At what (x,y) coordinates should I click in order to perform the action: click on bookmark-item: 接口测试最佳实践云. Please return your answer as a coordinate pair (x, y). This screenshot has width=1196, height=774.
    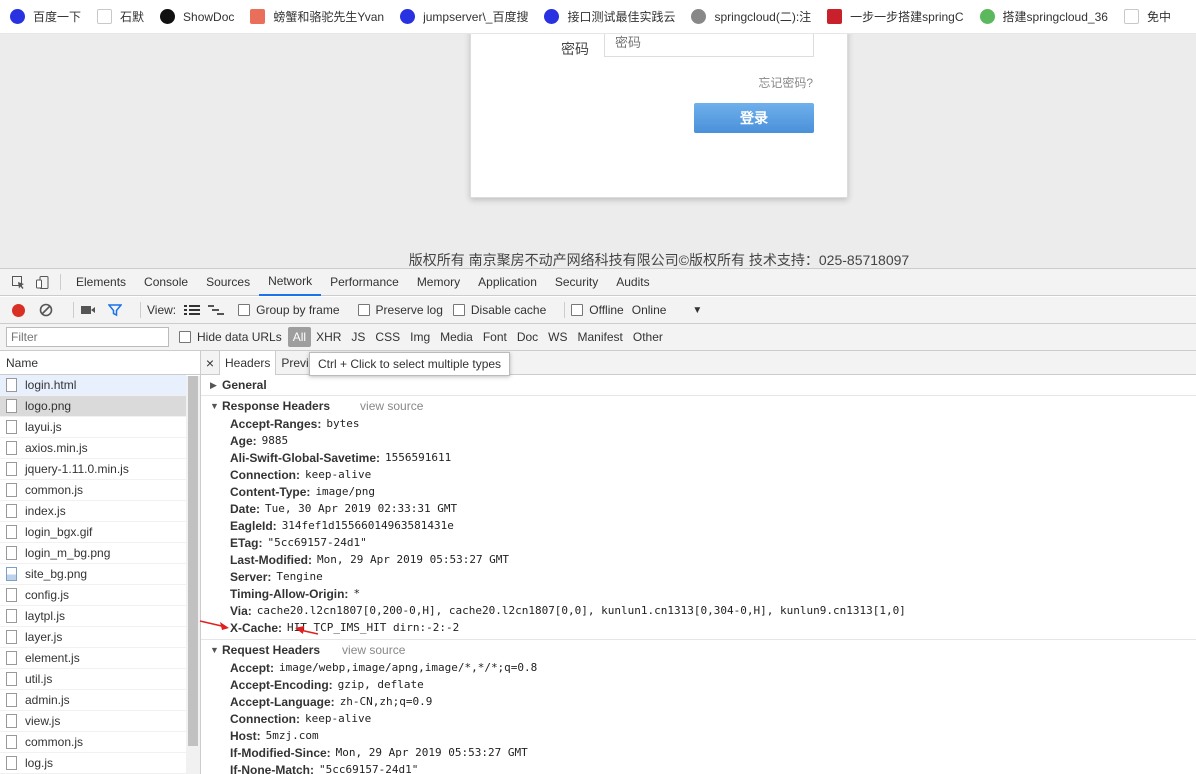
    Looking at the image, I should click on (607, 16).